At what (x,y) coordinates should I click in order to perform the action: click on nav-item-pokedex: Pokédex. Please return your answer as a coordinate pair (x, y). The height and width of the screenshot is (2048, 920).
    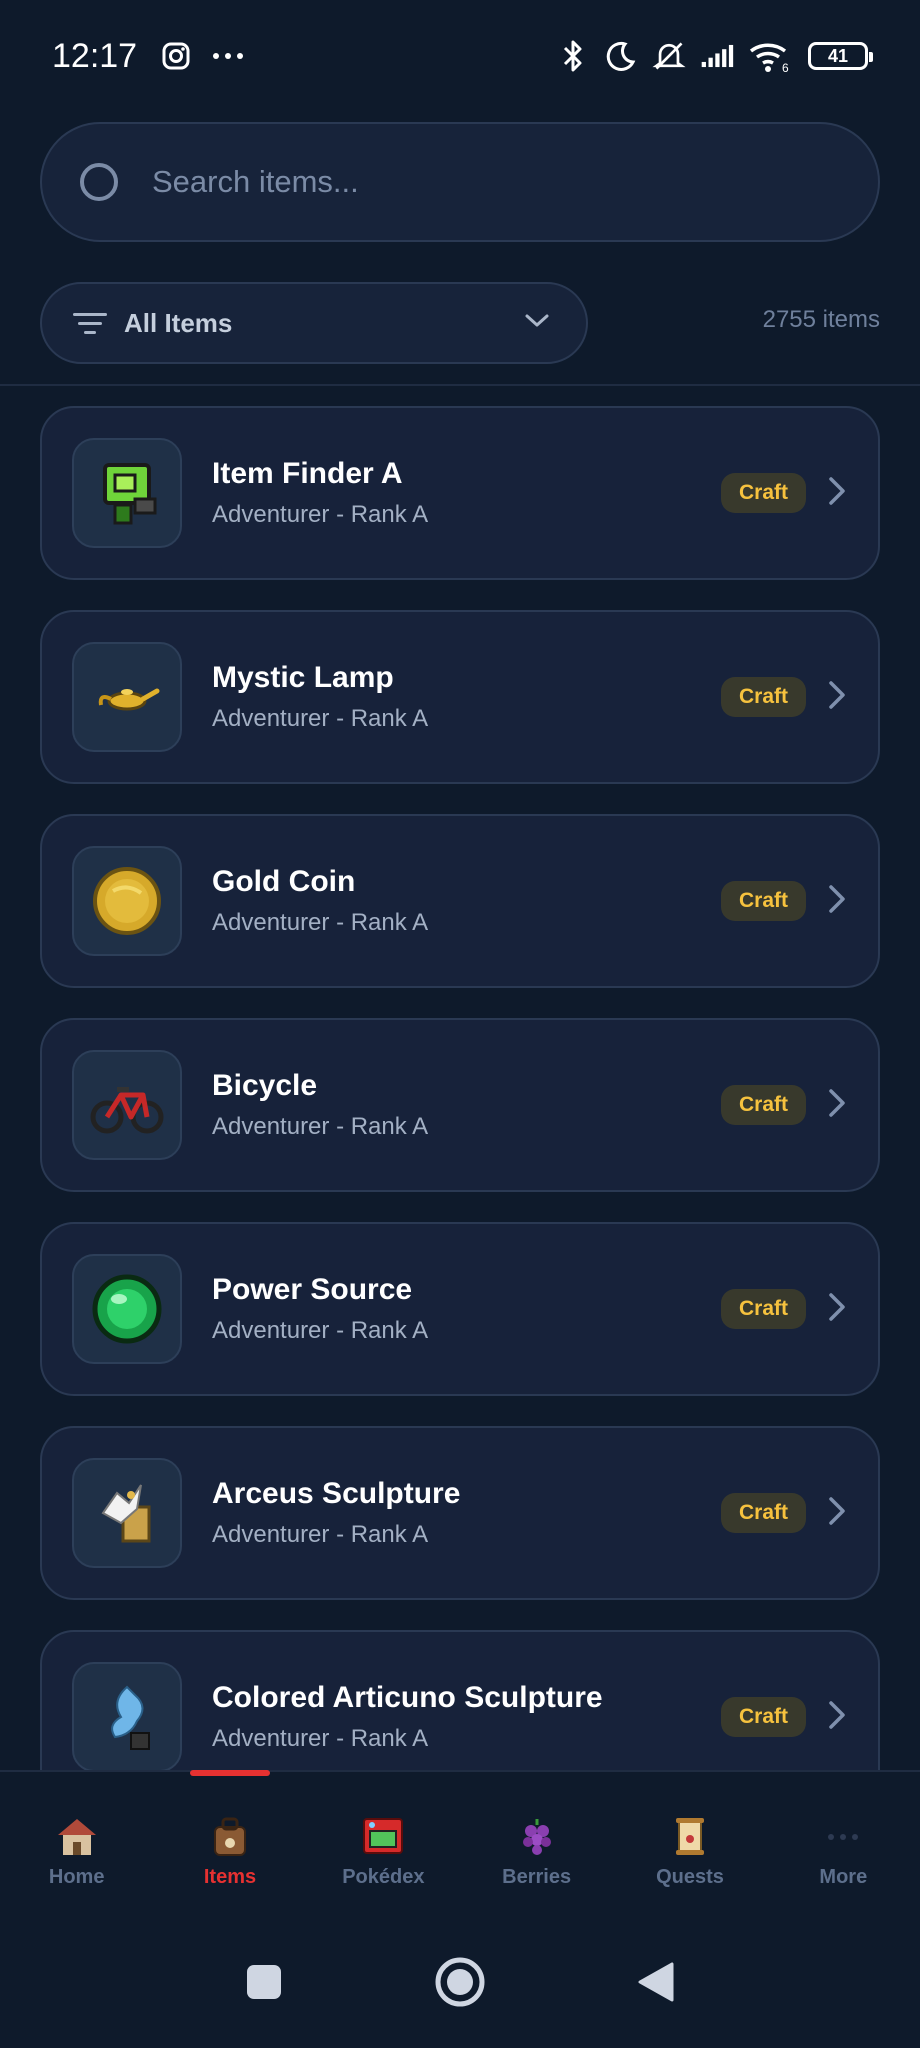
    Looking at the image, I should click on (383, 1846).